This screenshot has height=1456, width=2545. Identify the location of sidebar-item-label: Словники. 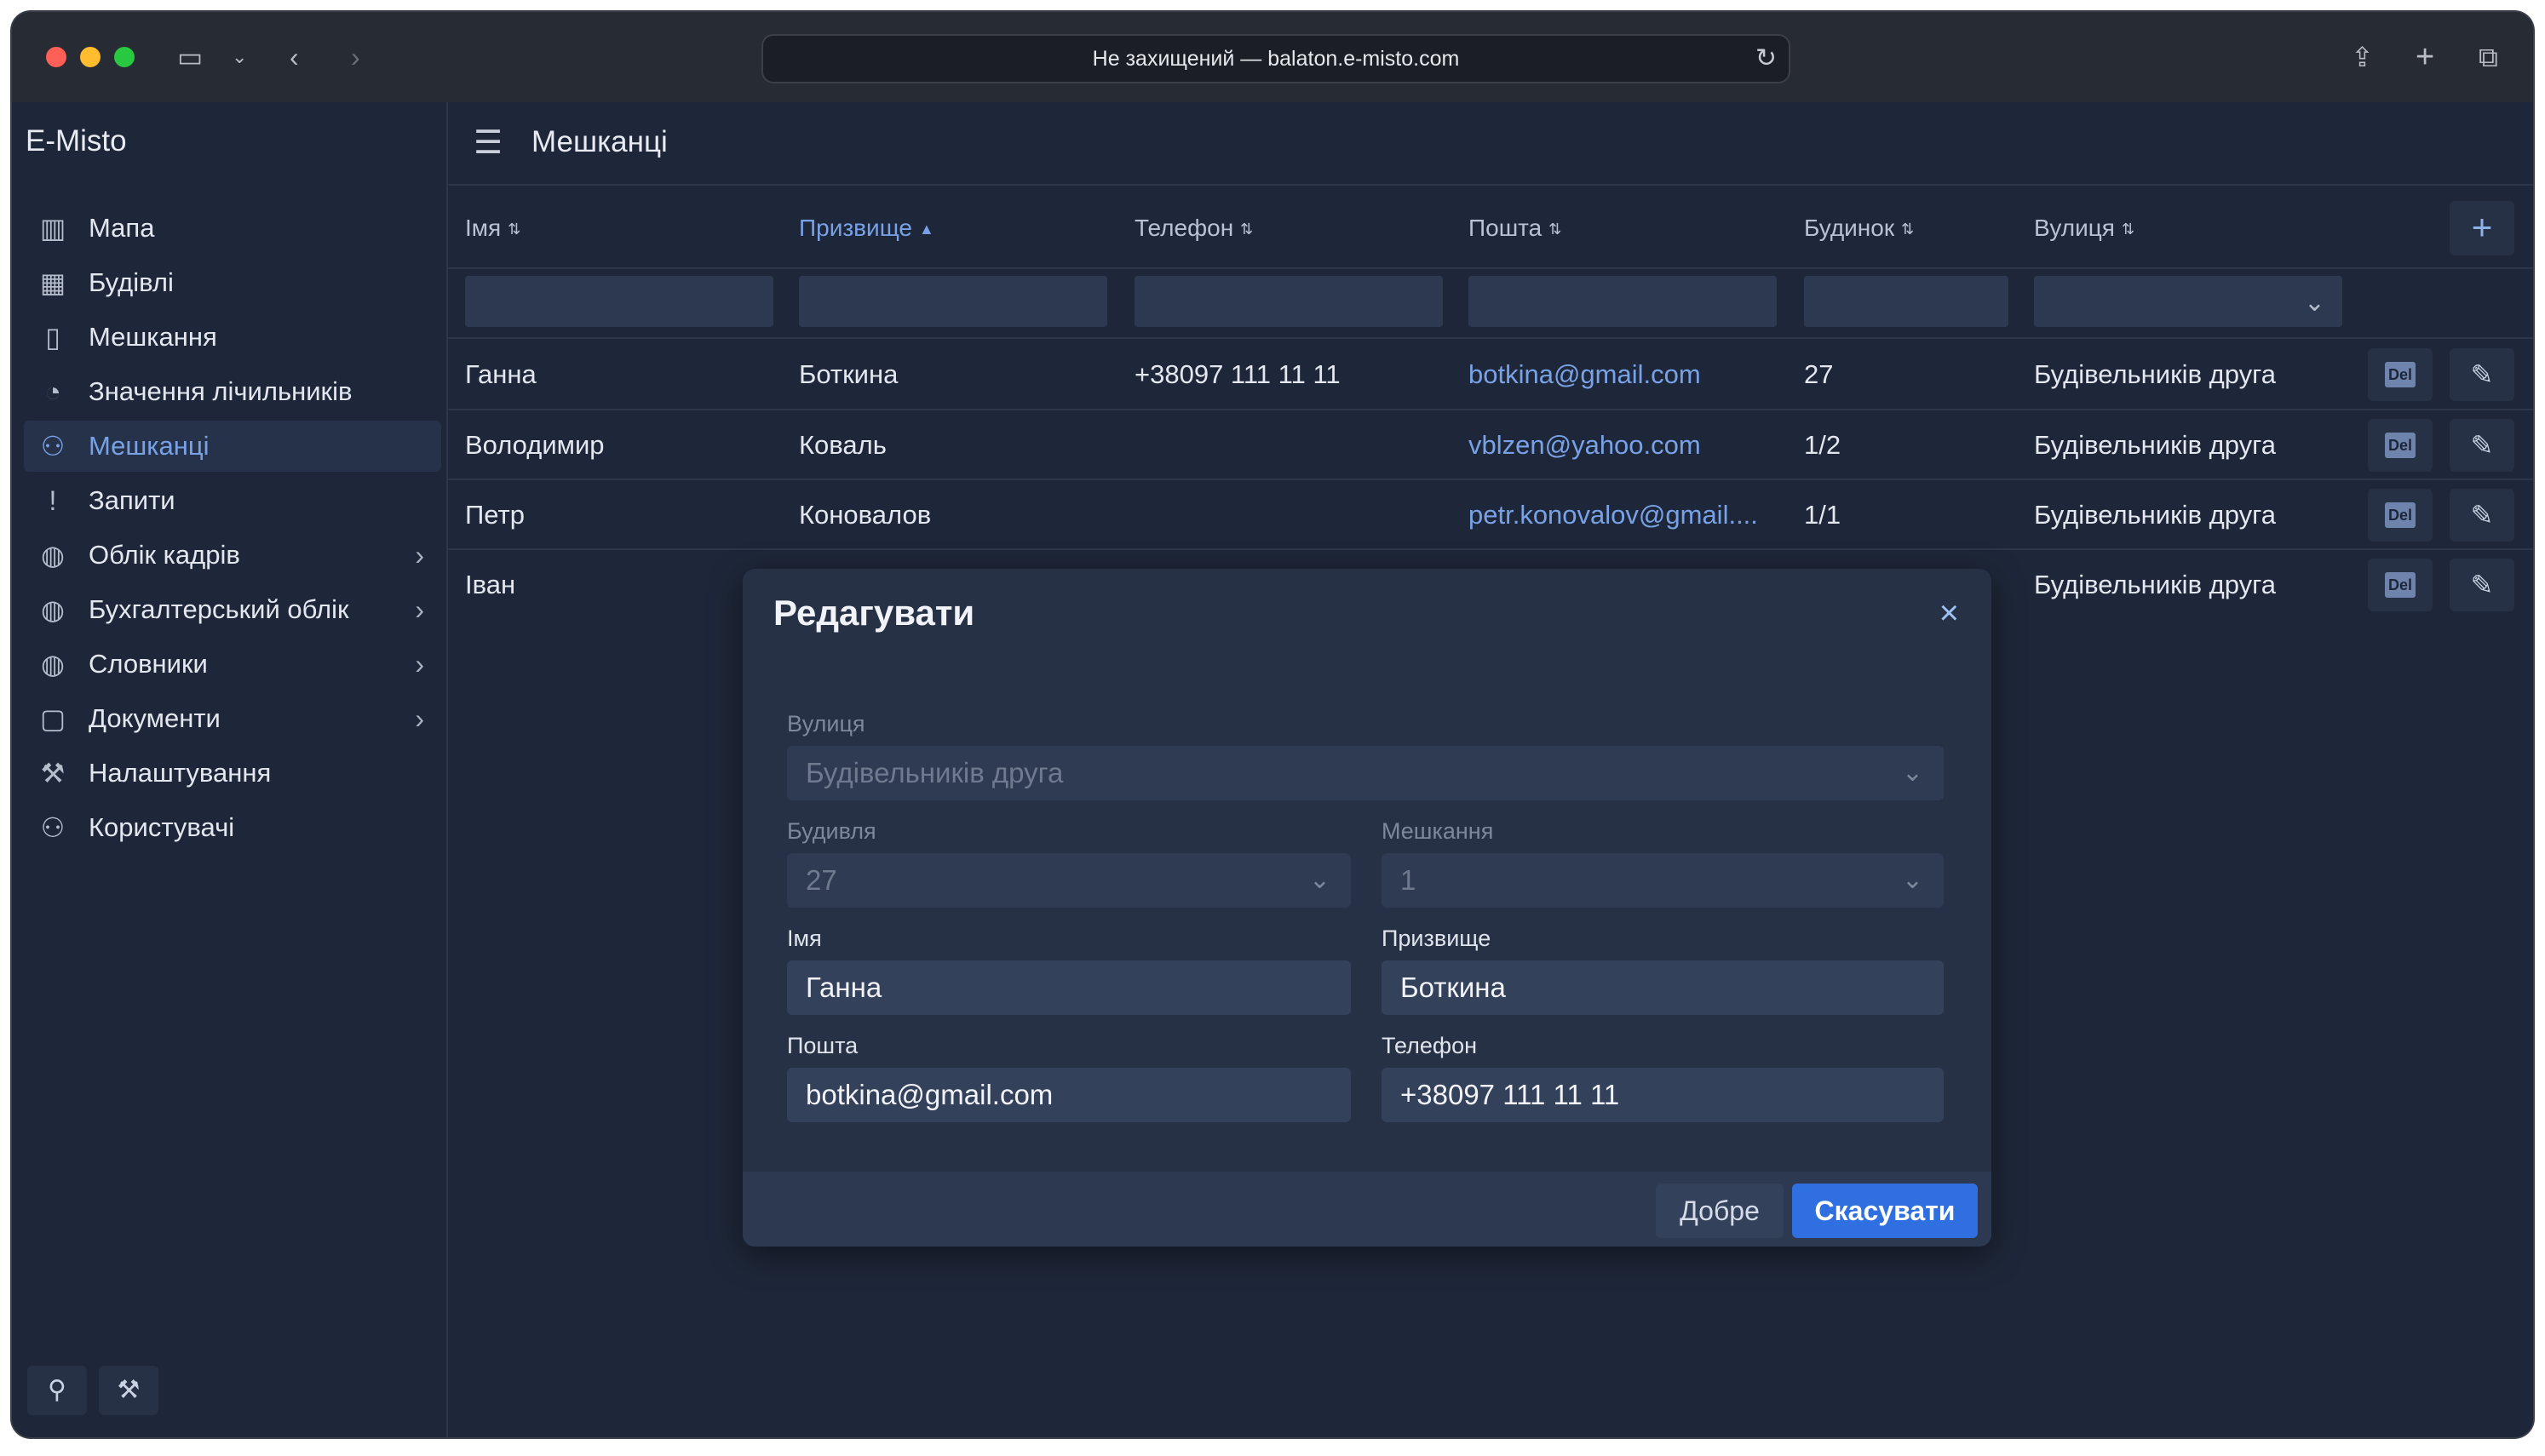
(148, 664).